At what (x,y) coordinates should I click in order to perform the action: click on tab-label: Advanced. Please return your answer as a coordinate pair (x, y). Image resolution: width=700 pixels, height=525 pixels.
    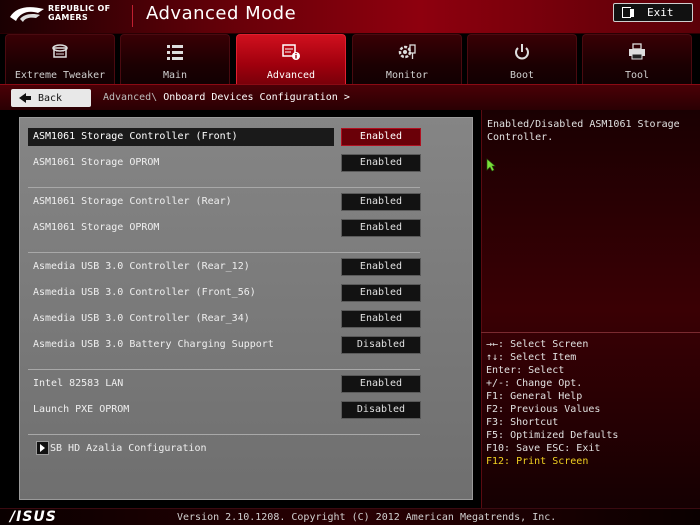
    Looking at the image, I should click on (291, 75).